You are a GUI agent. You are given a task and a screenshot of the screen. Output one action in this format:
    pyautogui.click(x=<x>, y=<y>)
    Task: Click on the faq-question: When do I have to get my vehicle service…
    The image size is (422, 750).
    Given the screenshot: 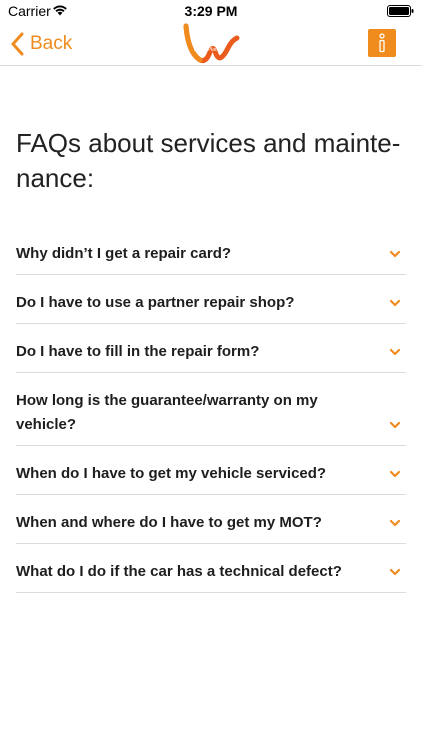 What is the action you would take?
    pyautogui.click(x=171, y=473)
    